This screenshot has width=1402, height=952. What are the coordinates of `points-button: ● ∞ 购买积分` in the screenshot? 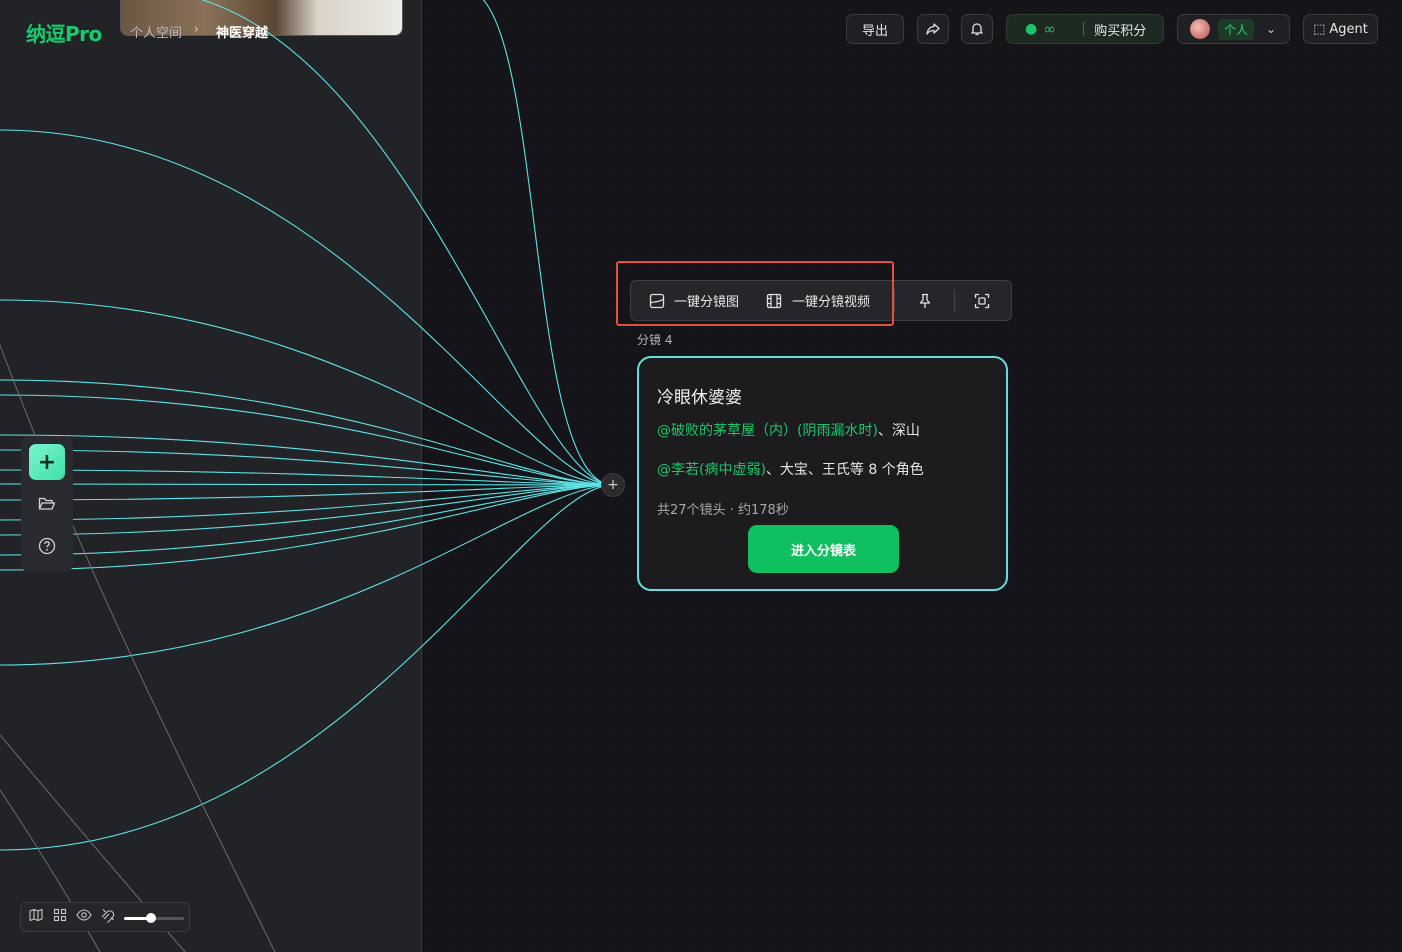 It's located at (1085, 29).